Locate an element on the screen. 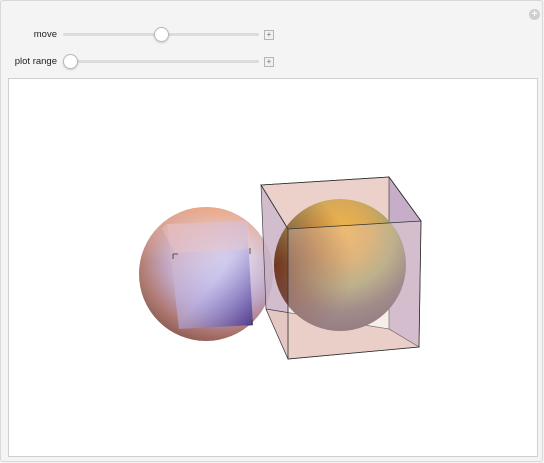  move-slider-thumb is located at coordinates (161, 34).